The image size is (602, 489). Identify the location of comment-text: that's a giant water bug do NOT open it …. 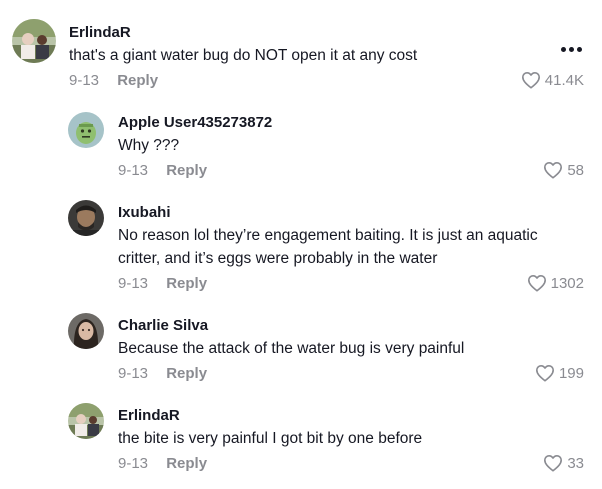
(243, 55).